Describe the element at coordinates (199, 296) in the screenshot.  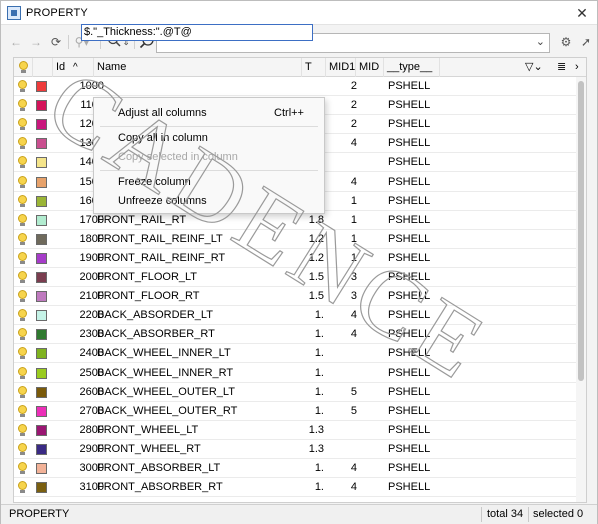
I see `cell-name: FRONT_FLOOR_RT` at that location.